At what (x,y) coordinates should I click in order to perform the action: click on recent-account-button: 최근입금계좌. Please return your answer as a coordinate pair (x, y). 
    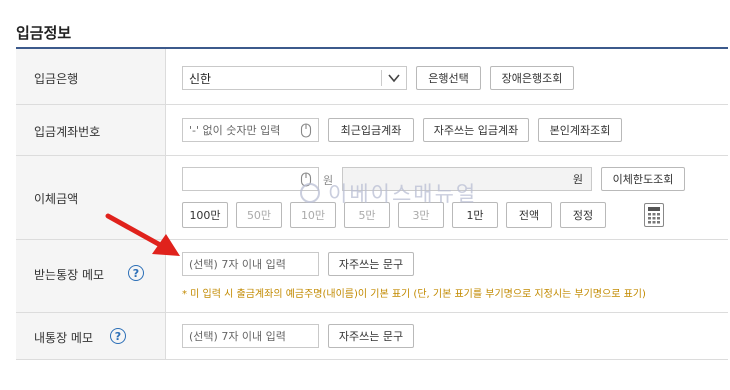
    Looking at the image, I should click on (371, 130).